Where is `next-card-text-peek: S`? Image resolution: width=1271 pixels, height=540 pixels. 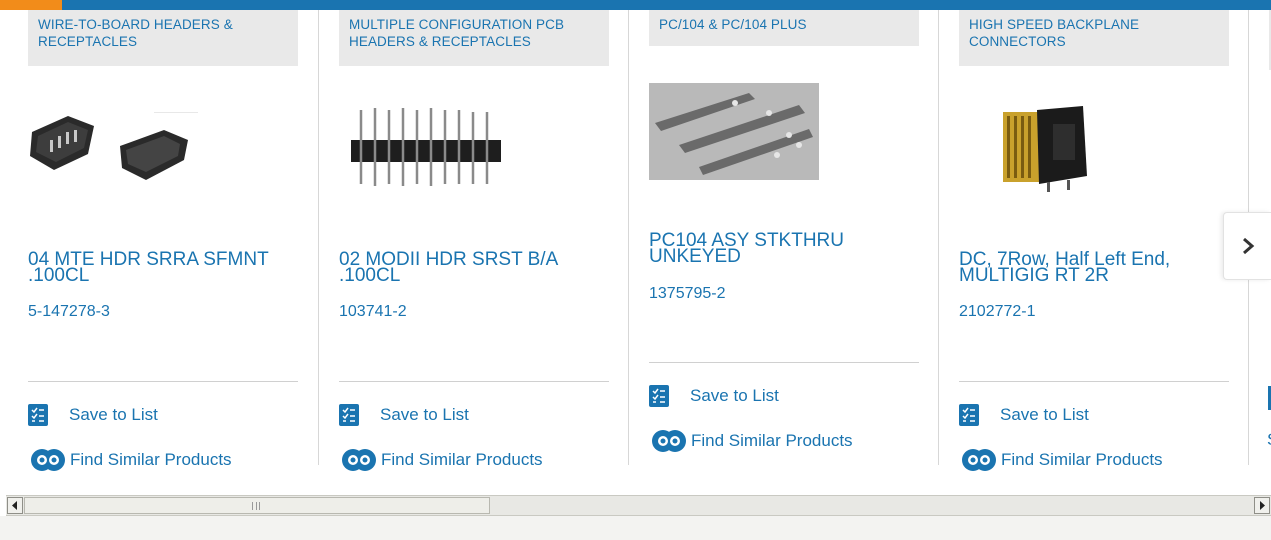
next-card-text-peek: S is located at coordinates (1269, 440).